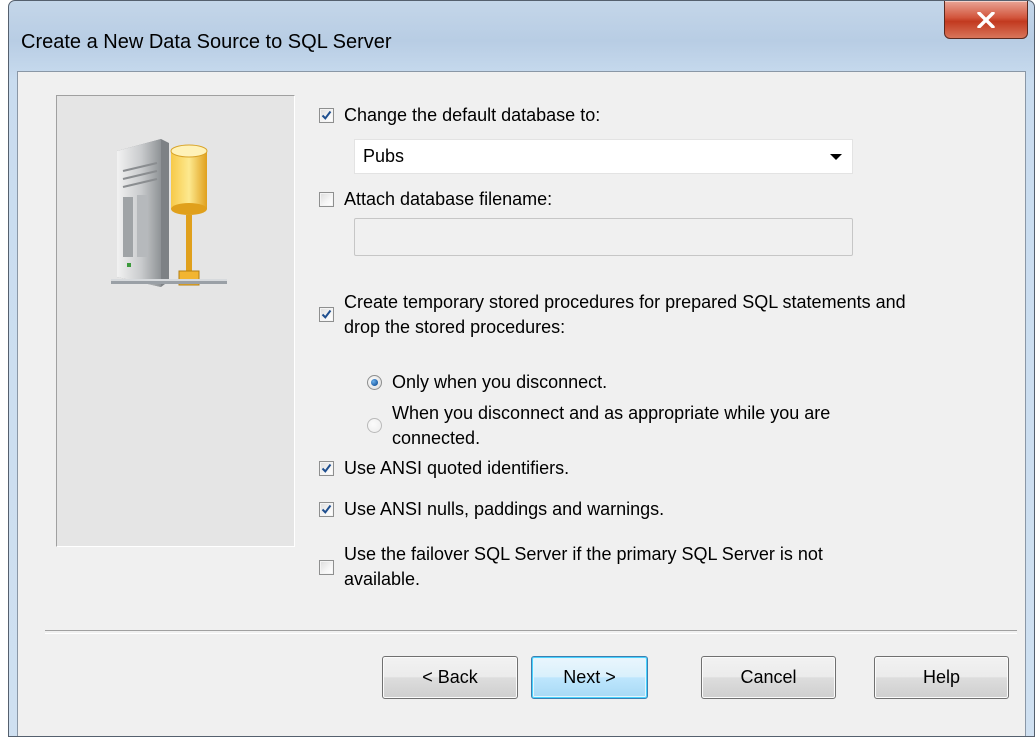 This screenshot has height=737, width=1035. I want to click on only-when-disconnect-label: Only when you disconnect., so click(500, 382).